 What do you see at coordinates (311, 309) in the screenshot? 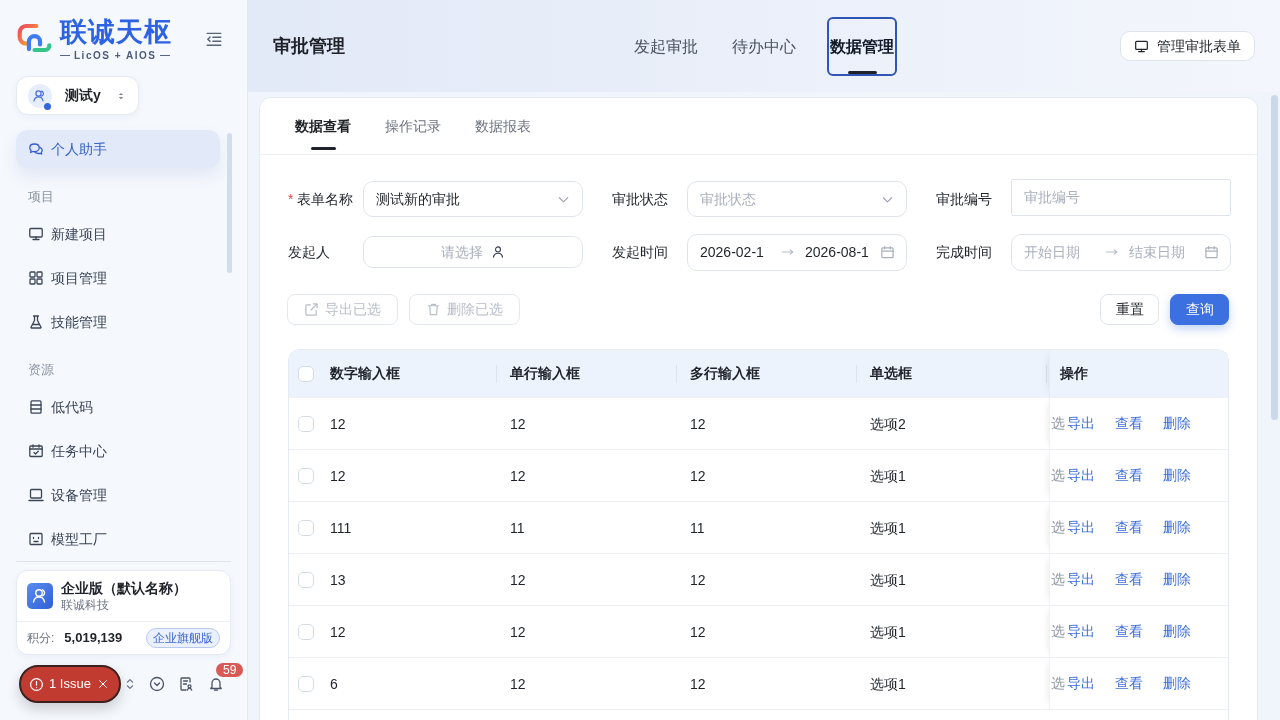
I see `export-icon` at bounding box center [311, 309].